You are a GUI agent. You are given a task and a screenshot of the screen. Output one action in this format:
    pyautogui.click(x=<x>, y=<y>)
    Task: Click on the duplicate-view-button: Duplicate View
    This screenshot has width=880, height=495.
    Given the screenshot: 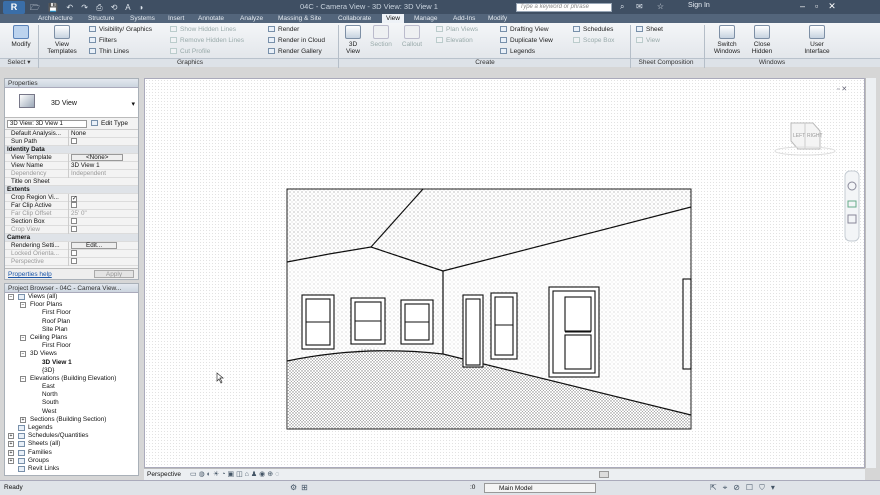 What is the action you would take?
    pyautogui.click(x=526, y=40)
    